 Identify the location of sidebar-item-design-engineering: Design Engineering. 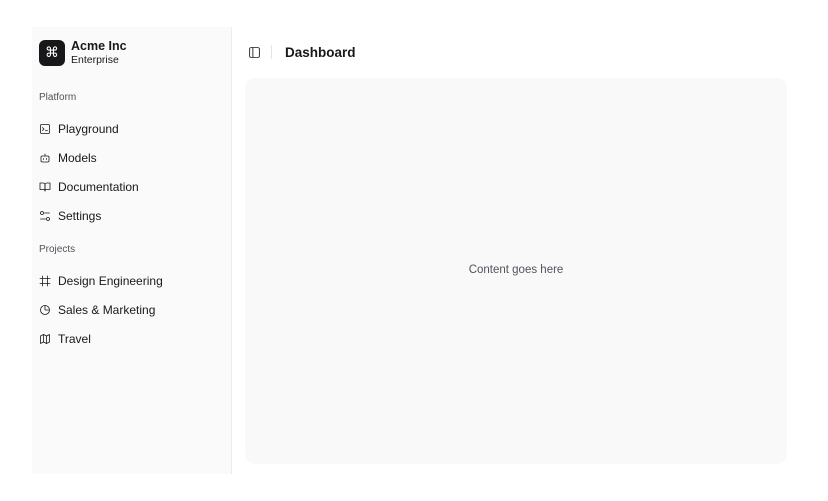
(132, 280).